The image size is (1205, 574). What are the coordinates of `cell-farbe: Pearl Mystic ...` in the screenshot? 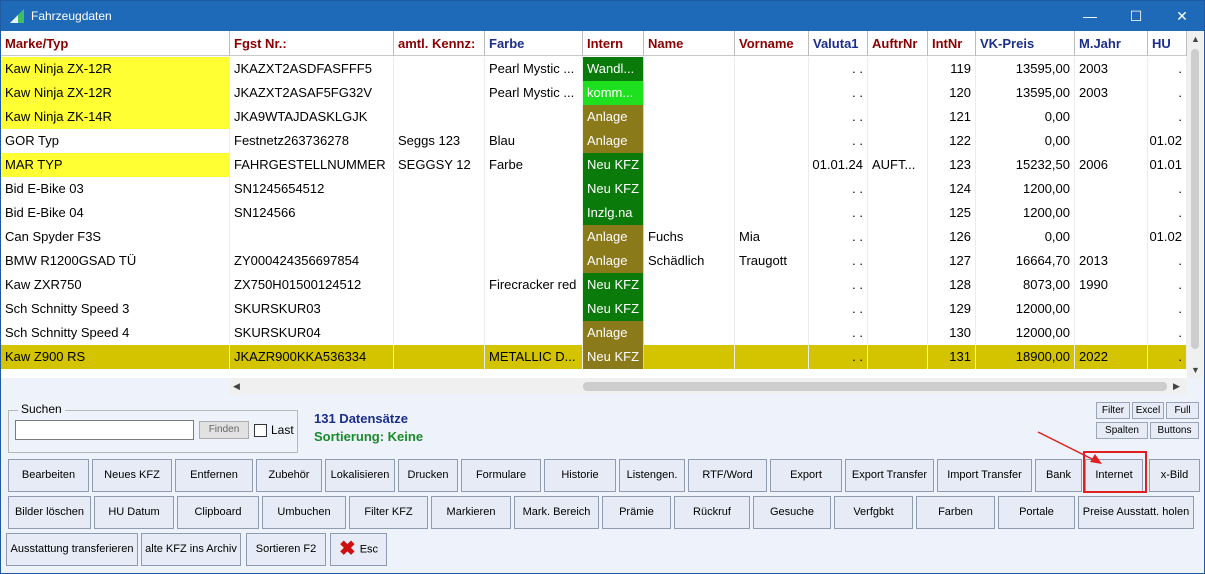 It's located at (534, 93).